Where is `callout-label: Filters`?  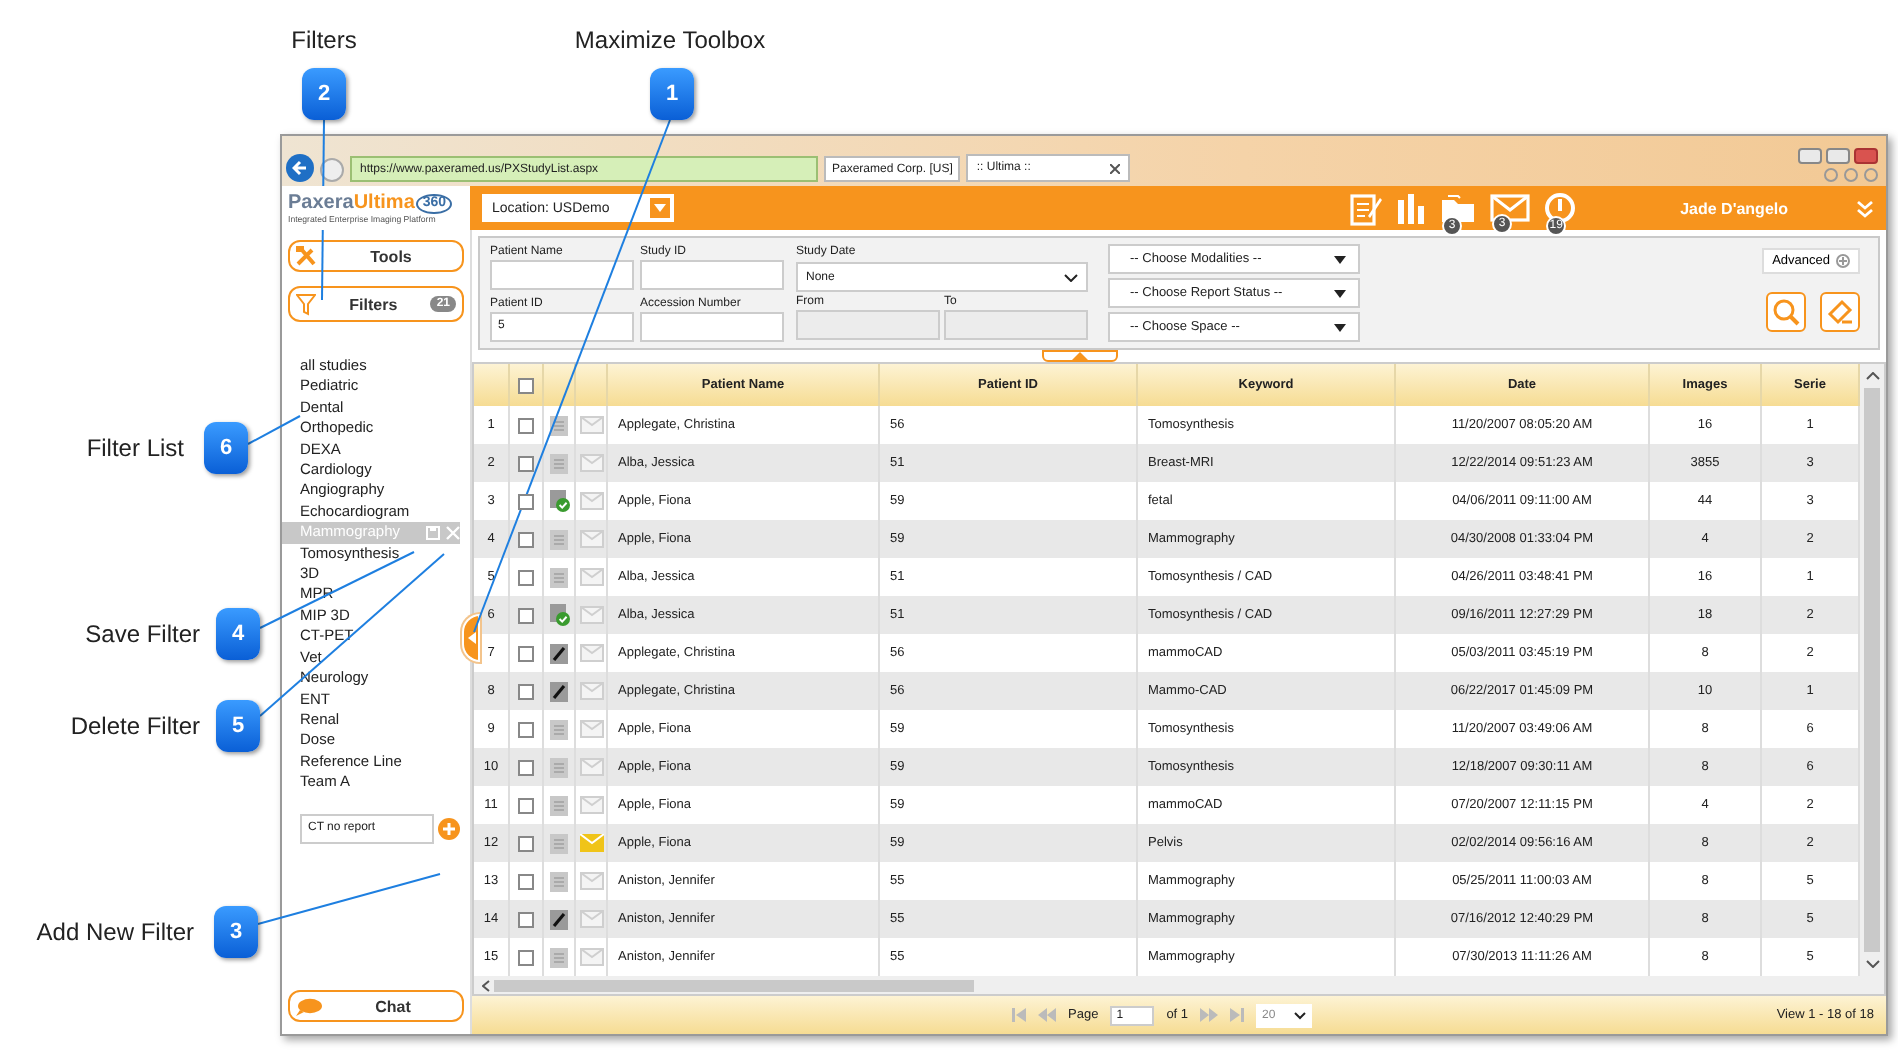
callout-label: Filters is located at coordinates (324, 40).